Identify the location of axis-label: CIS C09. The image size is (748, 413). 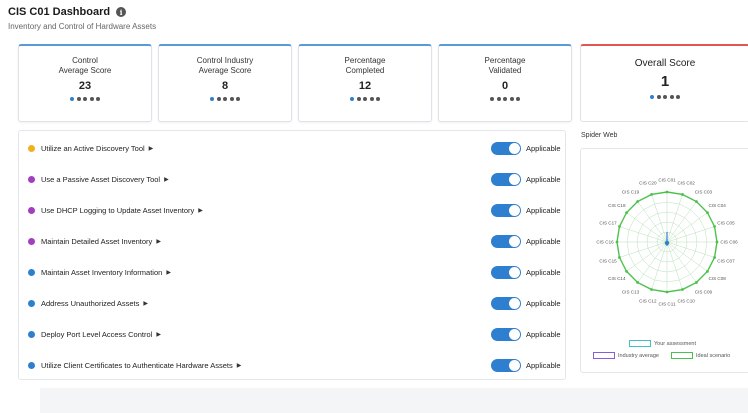
(704, 292).